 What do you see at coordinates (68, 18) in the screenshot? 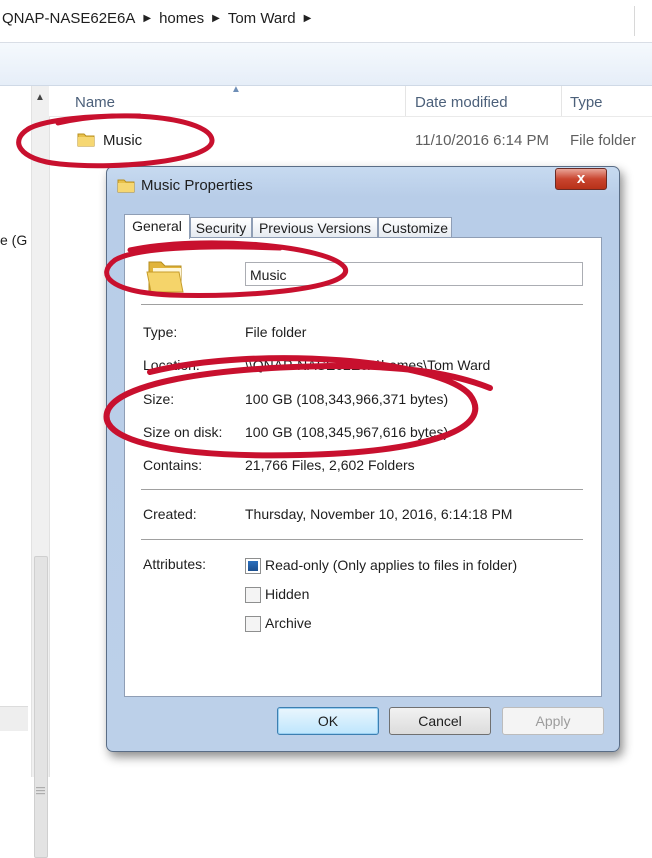
I see `breadcrumb-item-server: QNAP-NASE62E6A` at bounding box center [68, 18].